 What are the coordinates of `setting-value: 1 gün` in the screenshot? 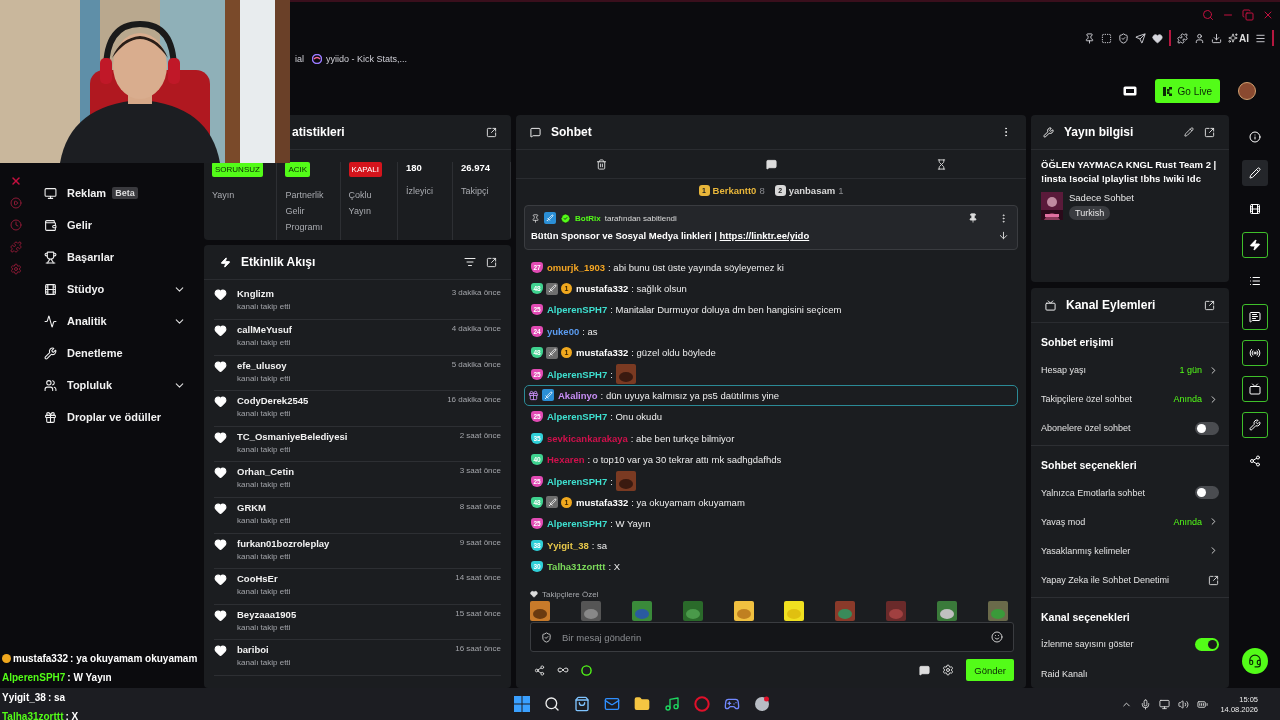 It's located at (1190, 370).